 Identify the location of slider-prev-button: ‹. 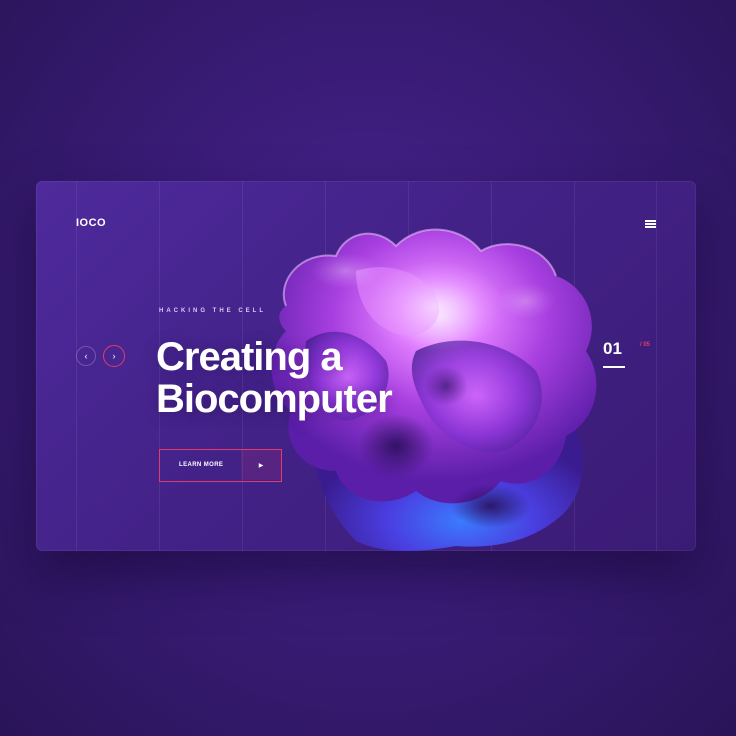
(86, 356).